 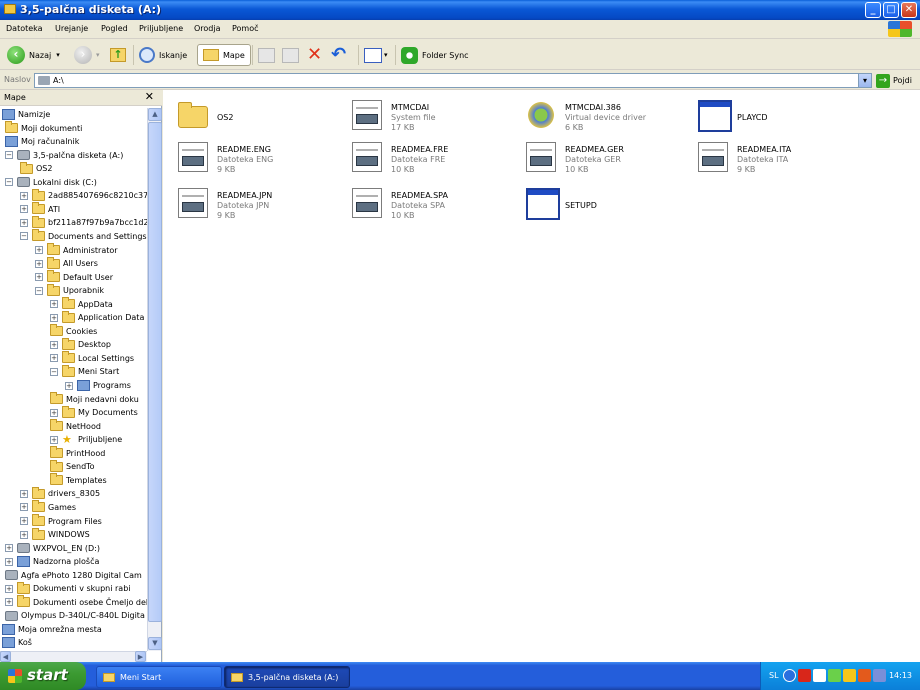 I want to click on tree-item: OS2, so click(x=36, y=168).